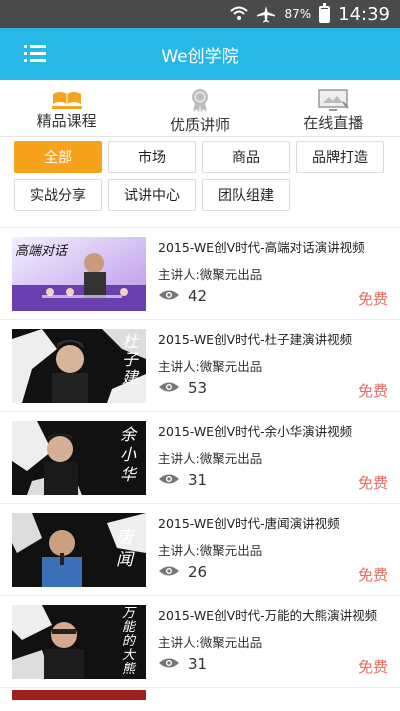 Image resolution: width=400 pixels, height=711 pixels. I want to click on course-info: 2015-WE创V时代-杜子建演讲视频 主讲人:微聚元出品 53 免费, so click(273, 366).